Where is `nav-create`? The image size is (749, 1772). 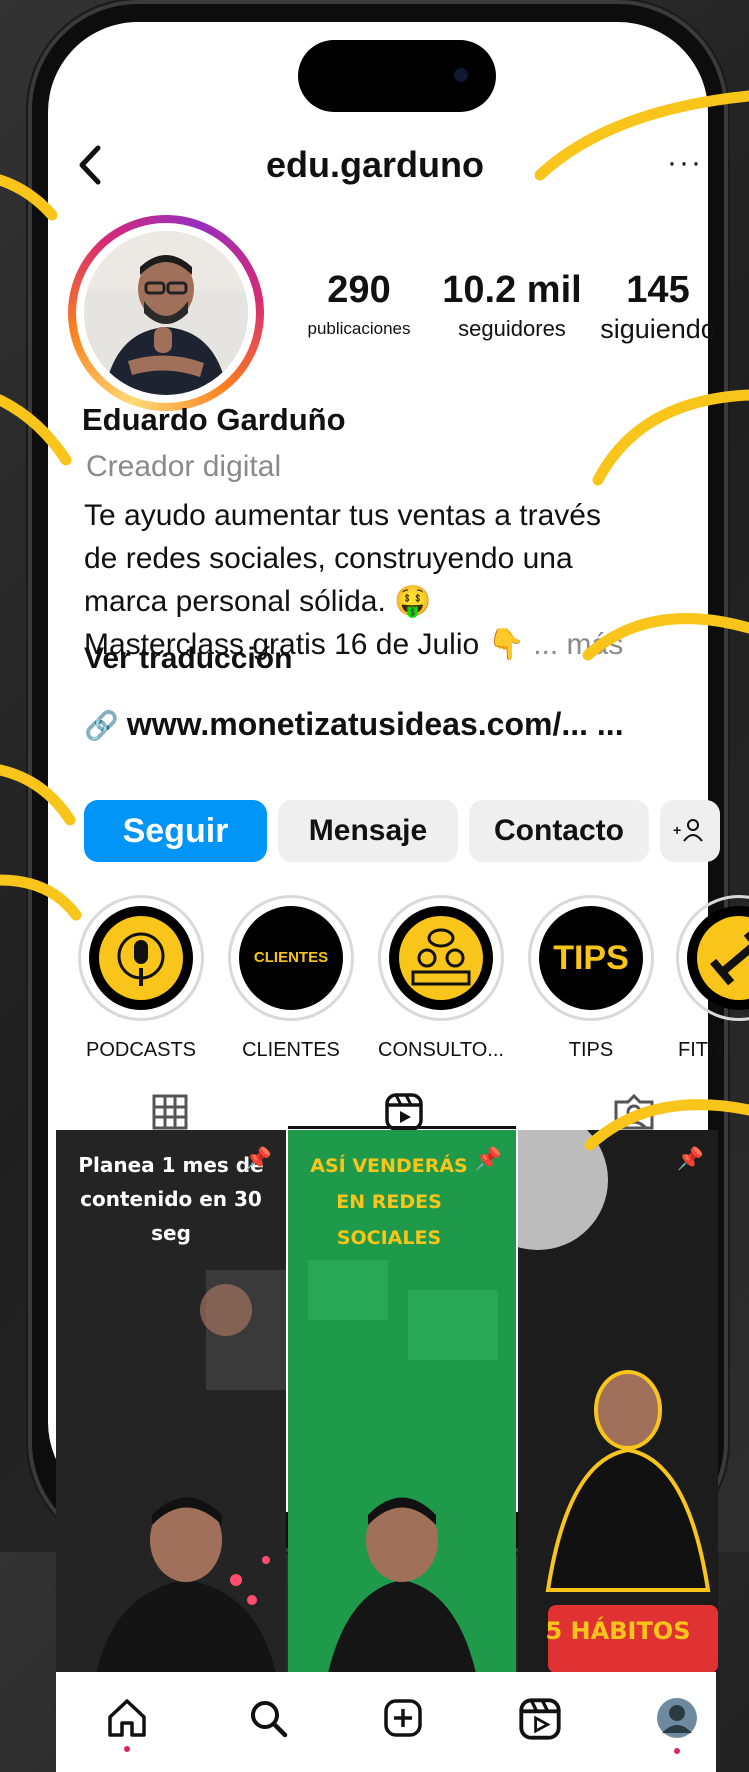
nav-create is located at coordinates (404, 1721).